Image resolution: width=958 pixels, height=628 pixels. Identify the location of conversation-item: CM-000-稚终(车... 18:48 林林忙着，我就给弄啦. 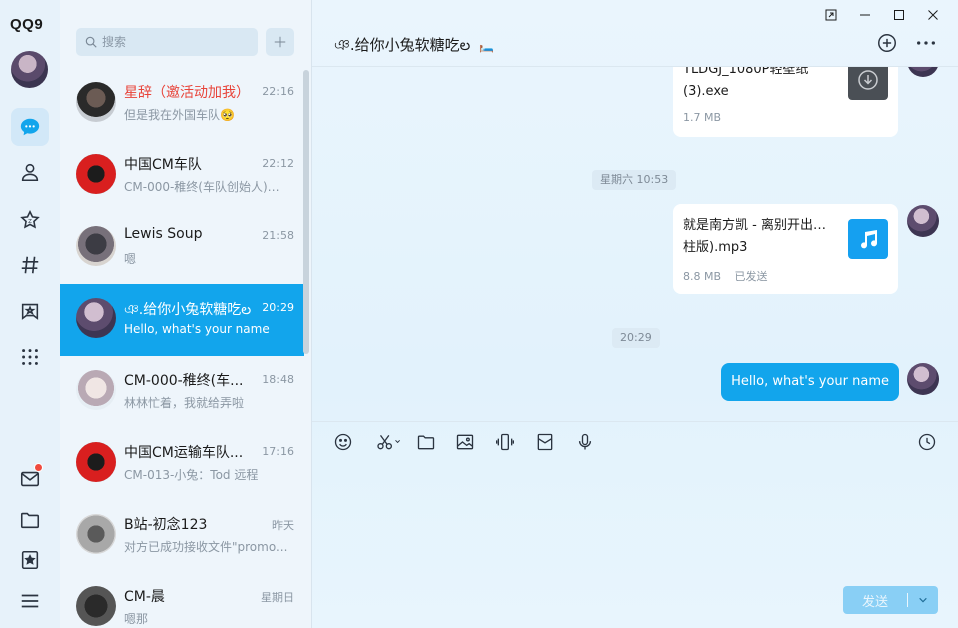
(182, 392).